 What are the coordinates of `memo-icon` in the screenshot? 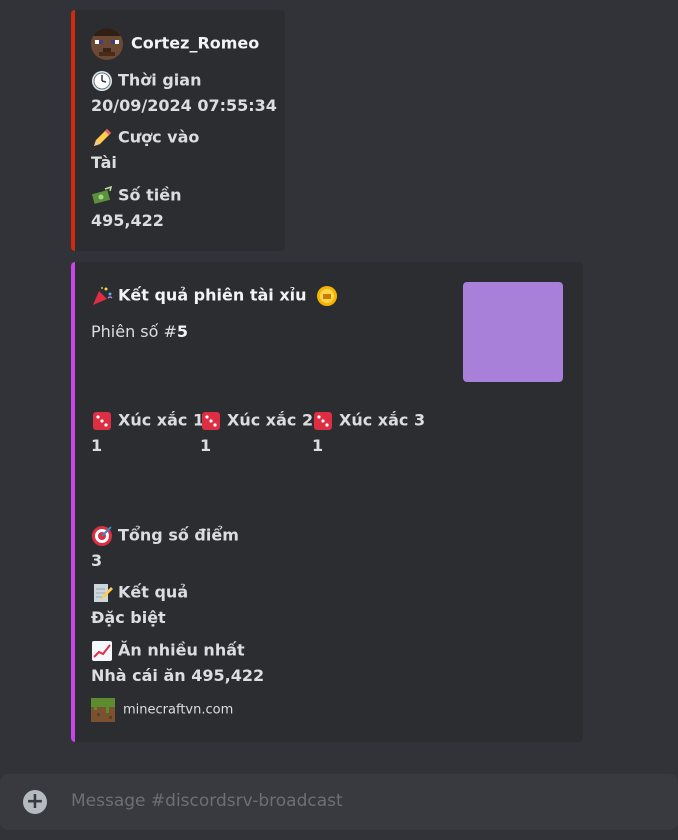 It's located at (103, 593).